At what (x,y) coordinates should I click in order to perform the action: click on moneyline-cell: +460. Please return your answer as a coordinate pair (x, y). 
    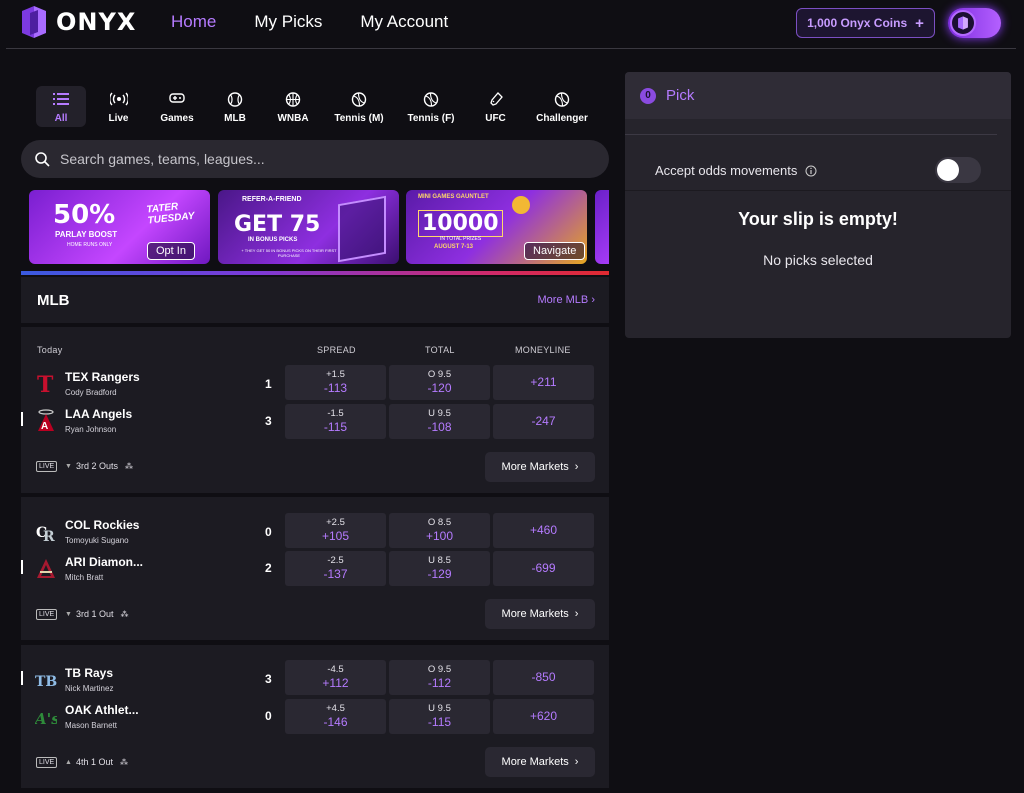
    Looking at the image, I should click on (543, 530).